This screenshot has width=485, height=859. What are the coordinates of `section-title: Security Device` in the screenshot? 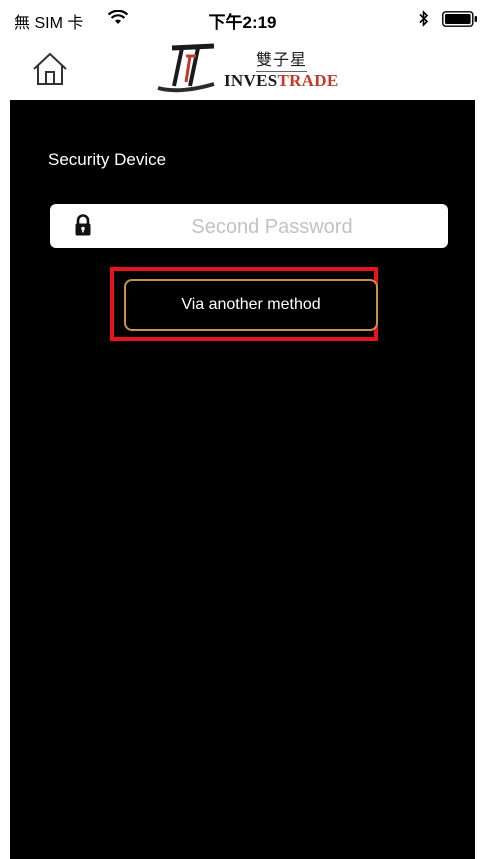 It's located at (107, 159).